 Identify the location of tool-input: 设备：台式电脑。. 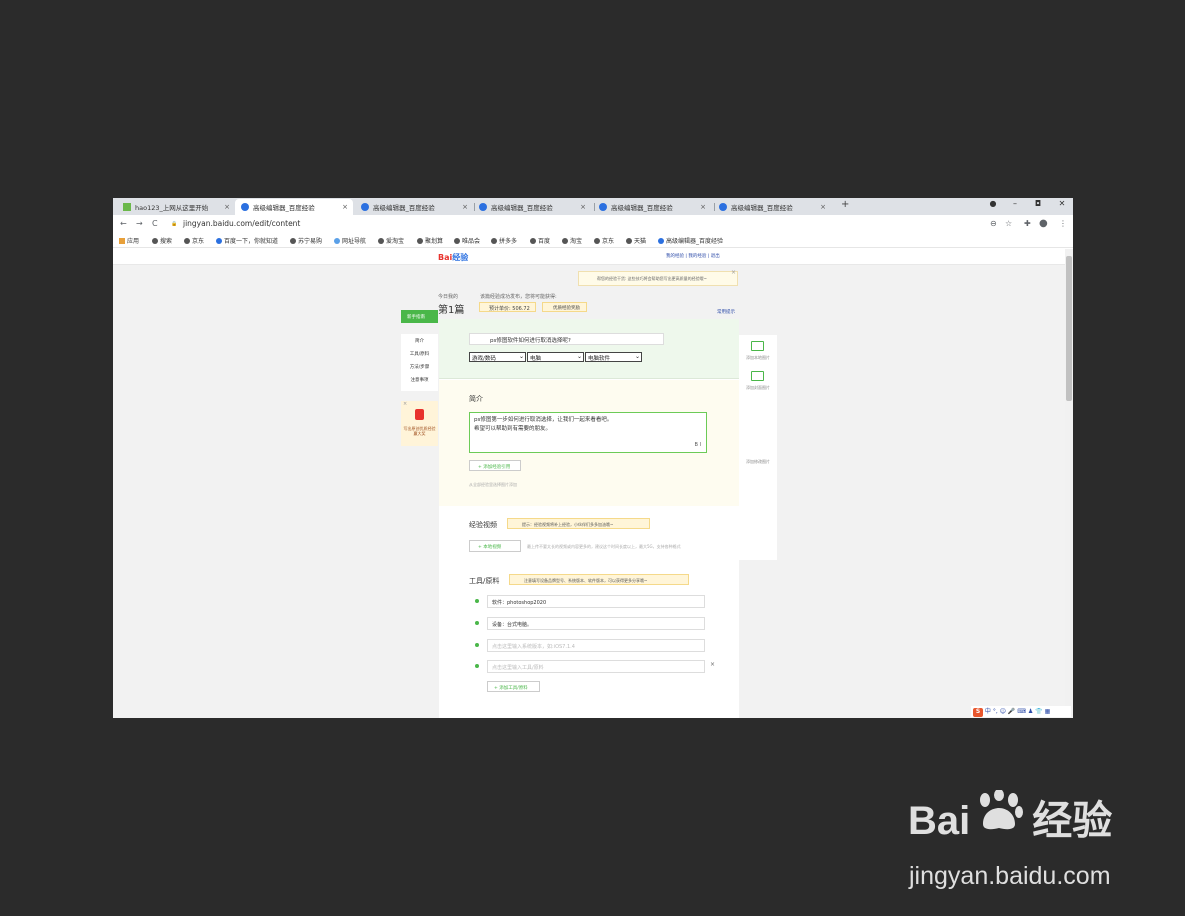
(596, 623).